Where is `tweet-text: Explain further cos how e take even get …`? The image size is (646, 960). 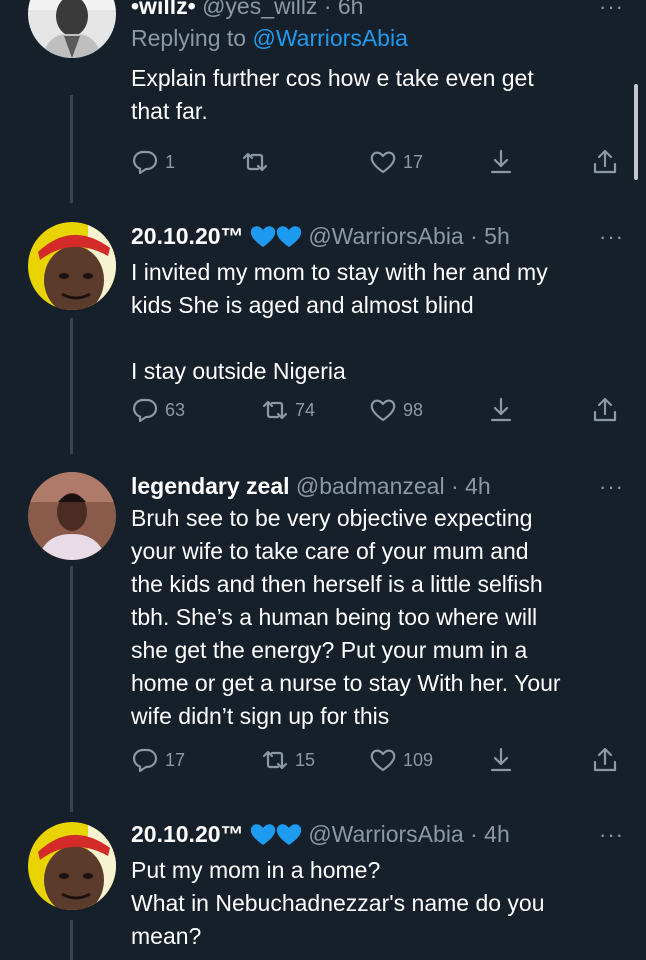 tweet-text: Explain further cos how e take even get … is located at coordinates (377, 95).